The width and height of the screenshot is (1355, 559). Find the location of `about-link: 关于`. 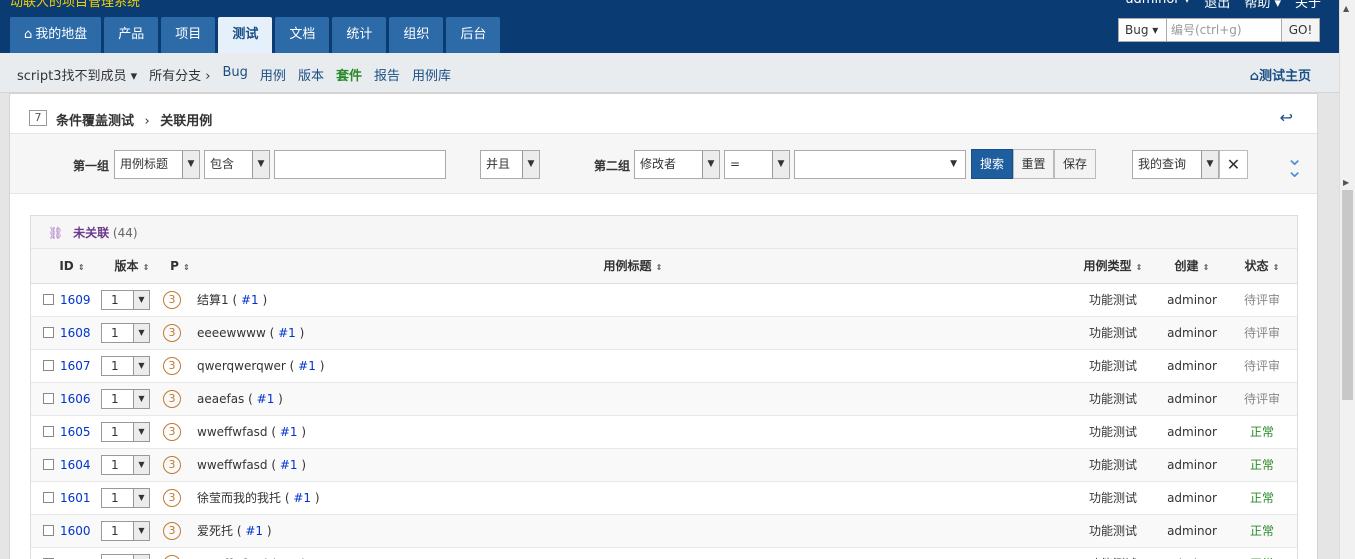

about-link: 关于 is located at coordinates (1308, 5).